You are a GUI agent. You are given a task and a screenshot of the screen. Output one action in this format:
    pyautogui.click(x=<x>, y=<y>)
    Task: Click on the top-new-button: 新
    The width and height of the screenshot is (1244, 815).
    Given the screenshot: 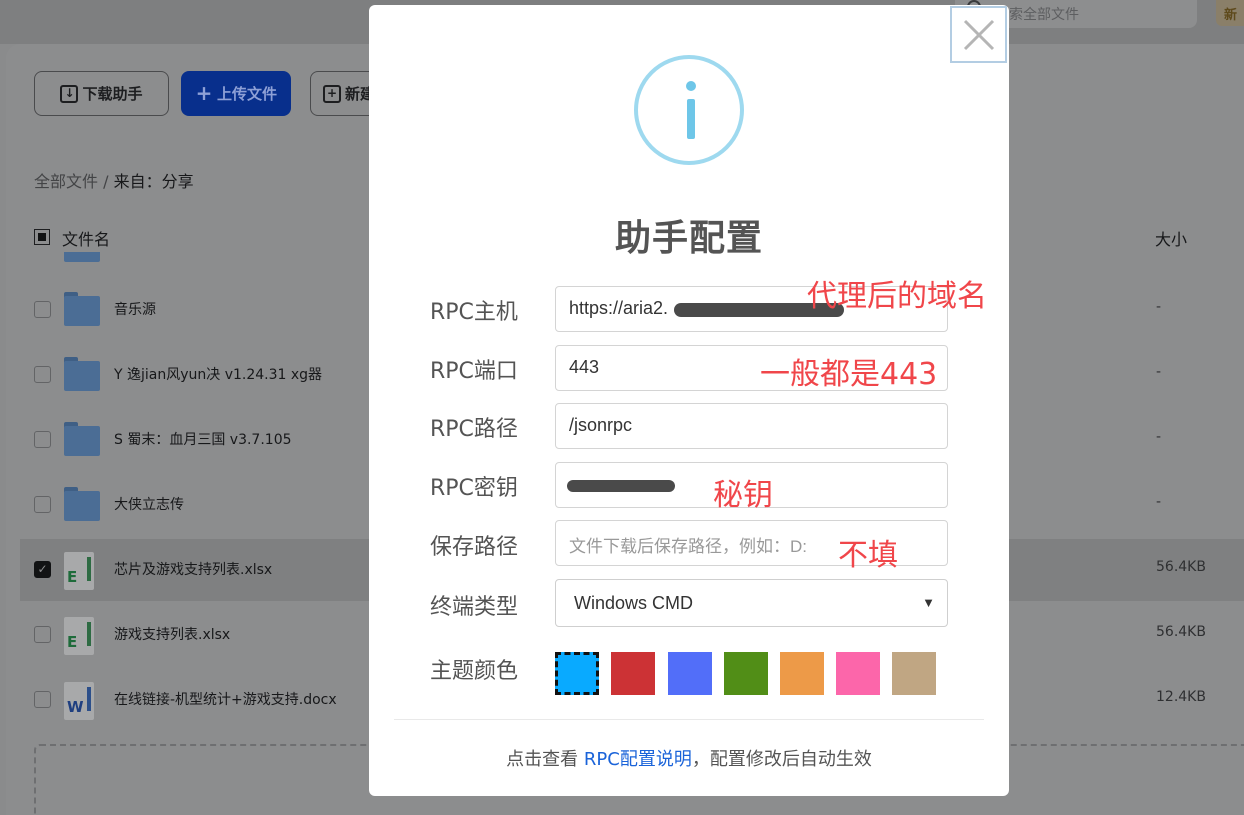 What is the action you would take?
    pyautogui.click(x=1230, y=13)
    